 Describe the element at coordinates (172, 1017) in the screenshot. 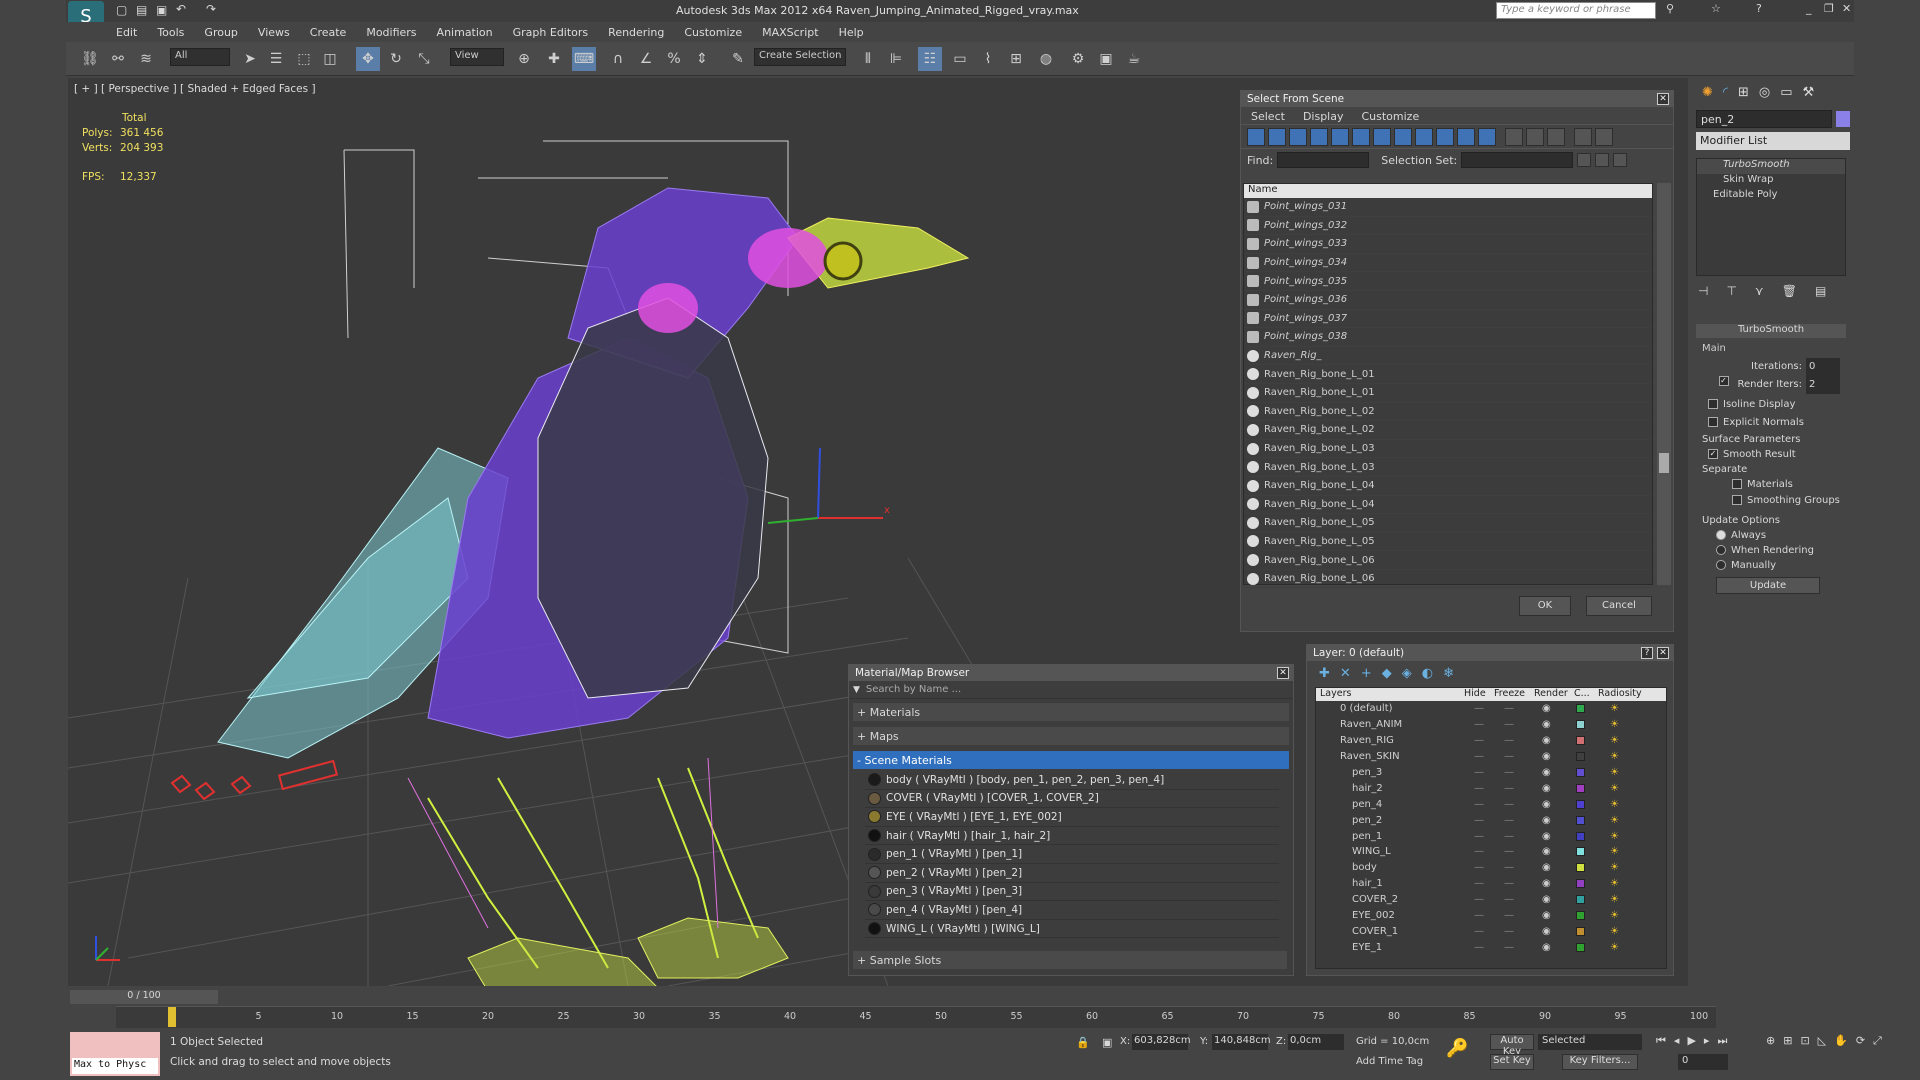

I see `time-cursor` at that location.